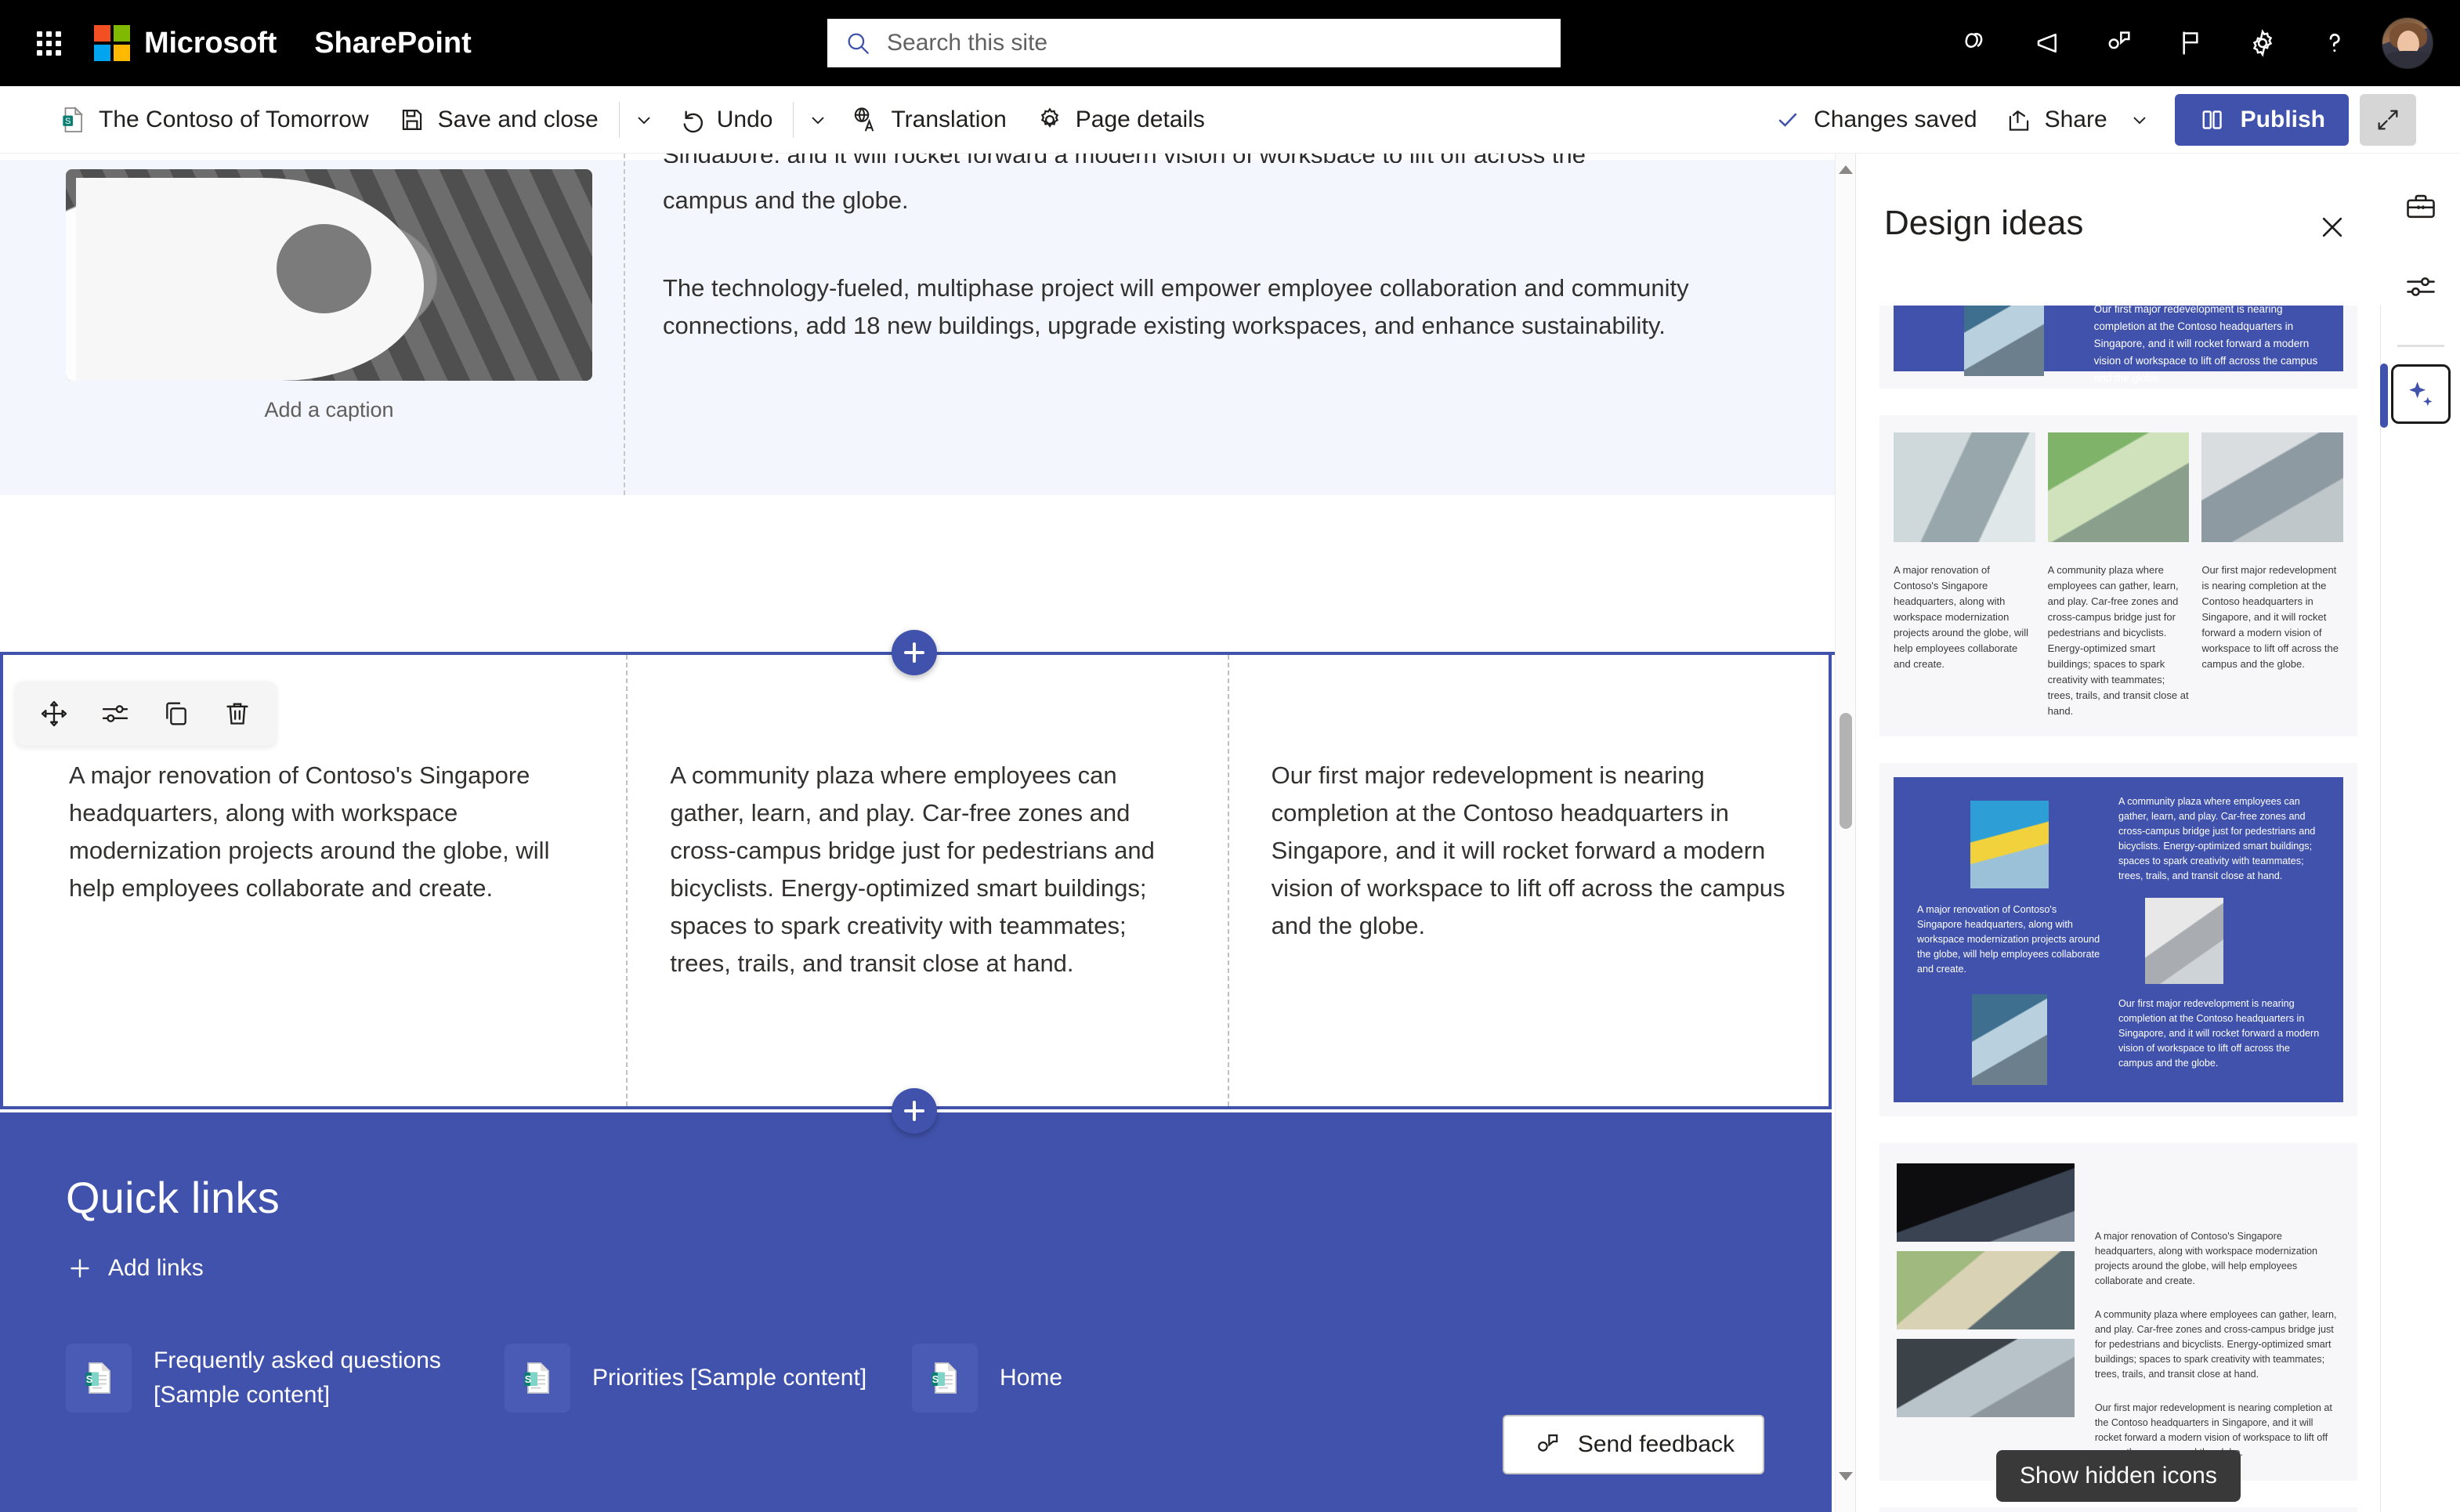  What do you see at coordinates (858, 44) in the screenshot?
I see `search-icon` at bounding box center [858, 44].